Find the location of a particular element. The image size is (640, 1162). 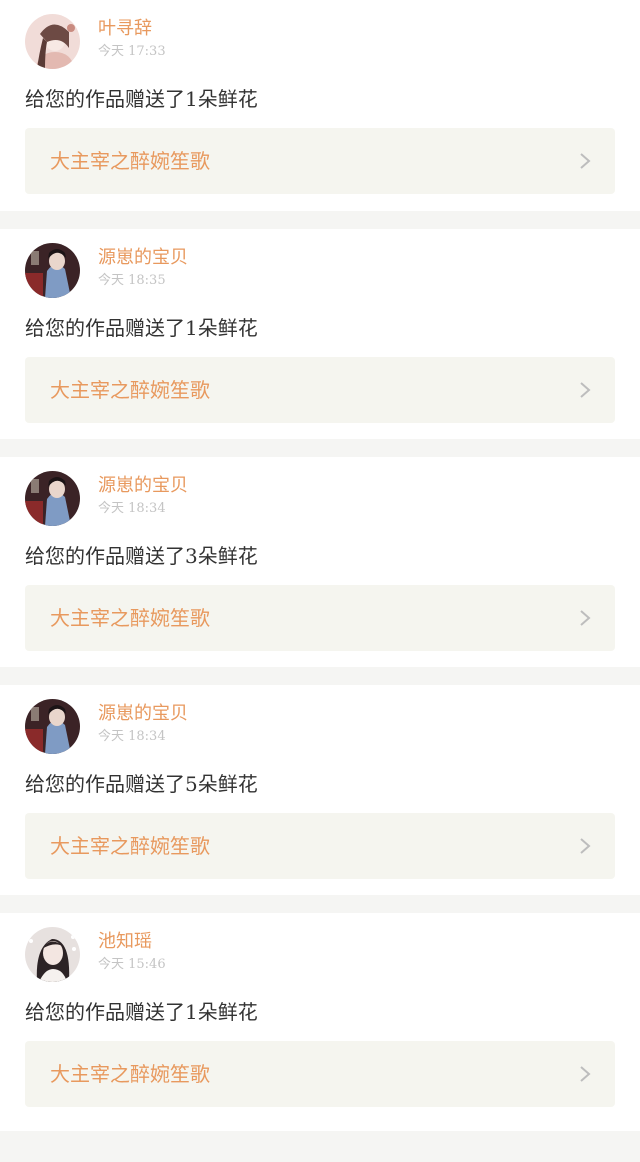

gift-time: 今天 17:33 is located at coordinates (132, 51).